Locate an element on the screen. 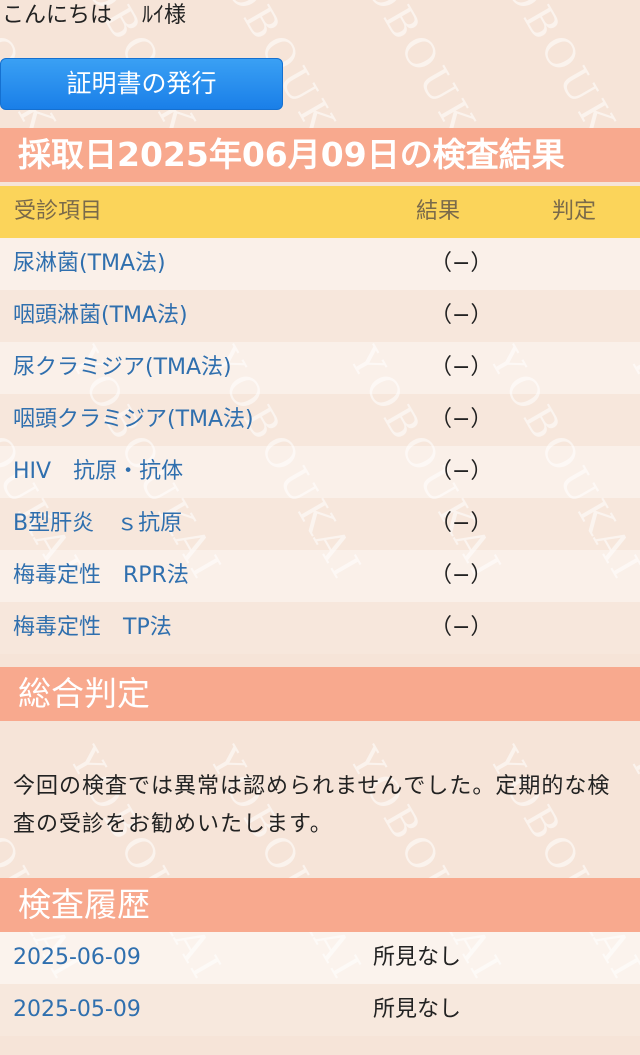 The height and width of the screenshot is (1055, 640). test-item-link: 尿淋菌(TMA法) is located at coordinates (89, 264).